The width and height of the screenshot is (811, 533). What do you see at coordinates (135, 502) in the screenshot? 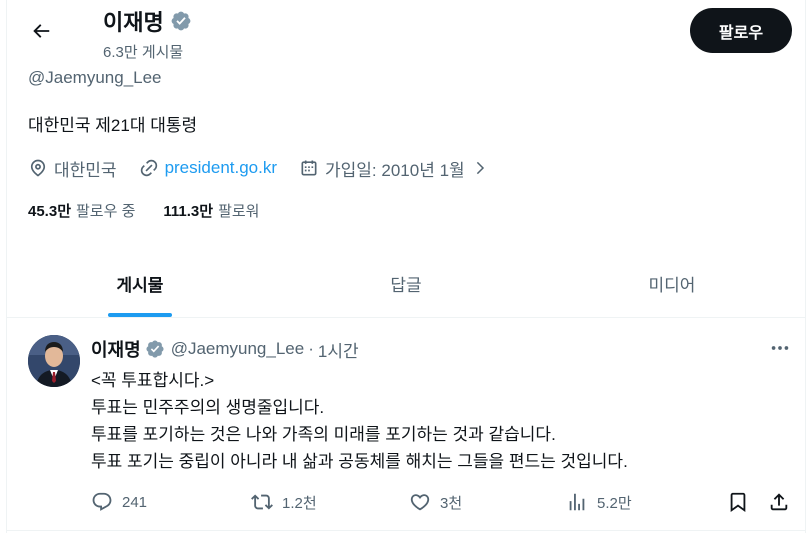
I see `reply-count: 241` at bounding box center [135, 502].